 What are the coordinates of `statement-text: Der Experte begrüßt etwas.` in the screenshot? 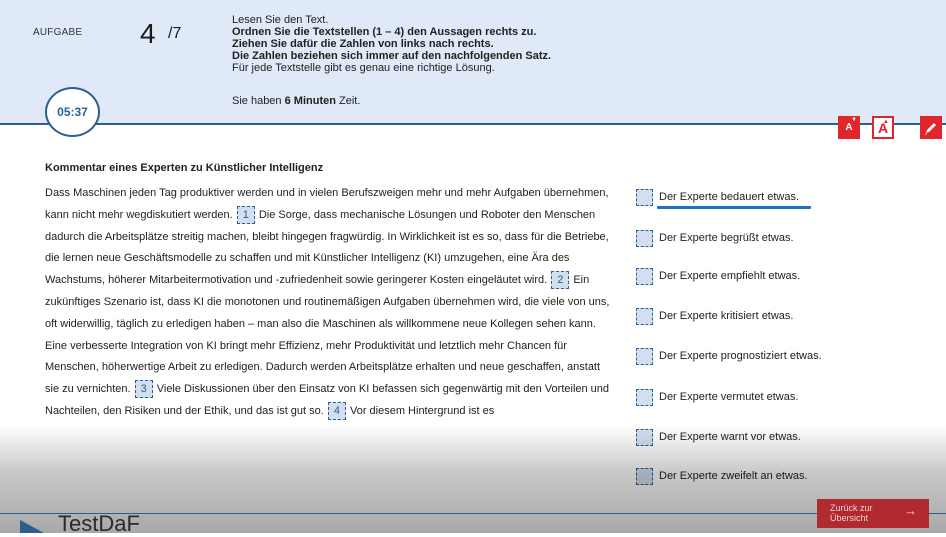 It's located at (726, 238).